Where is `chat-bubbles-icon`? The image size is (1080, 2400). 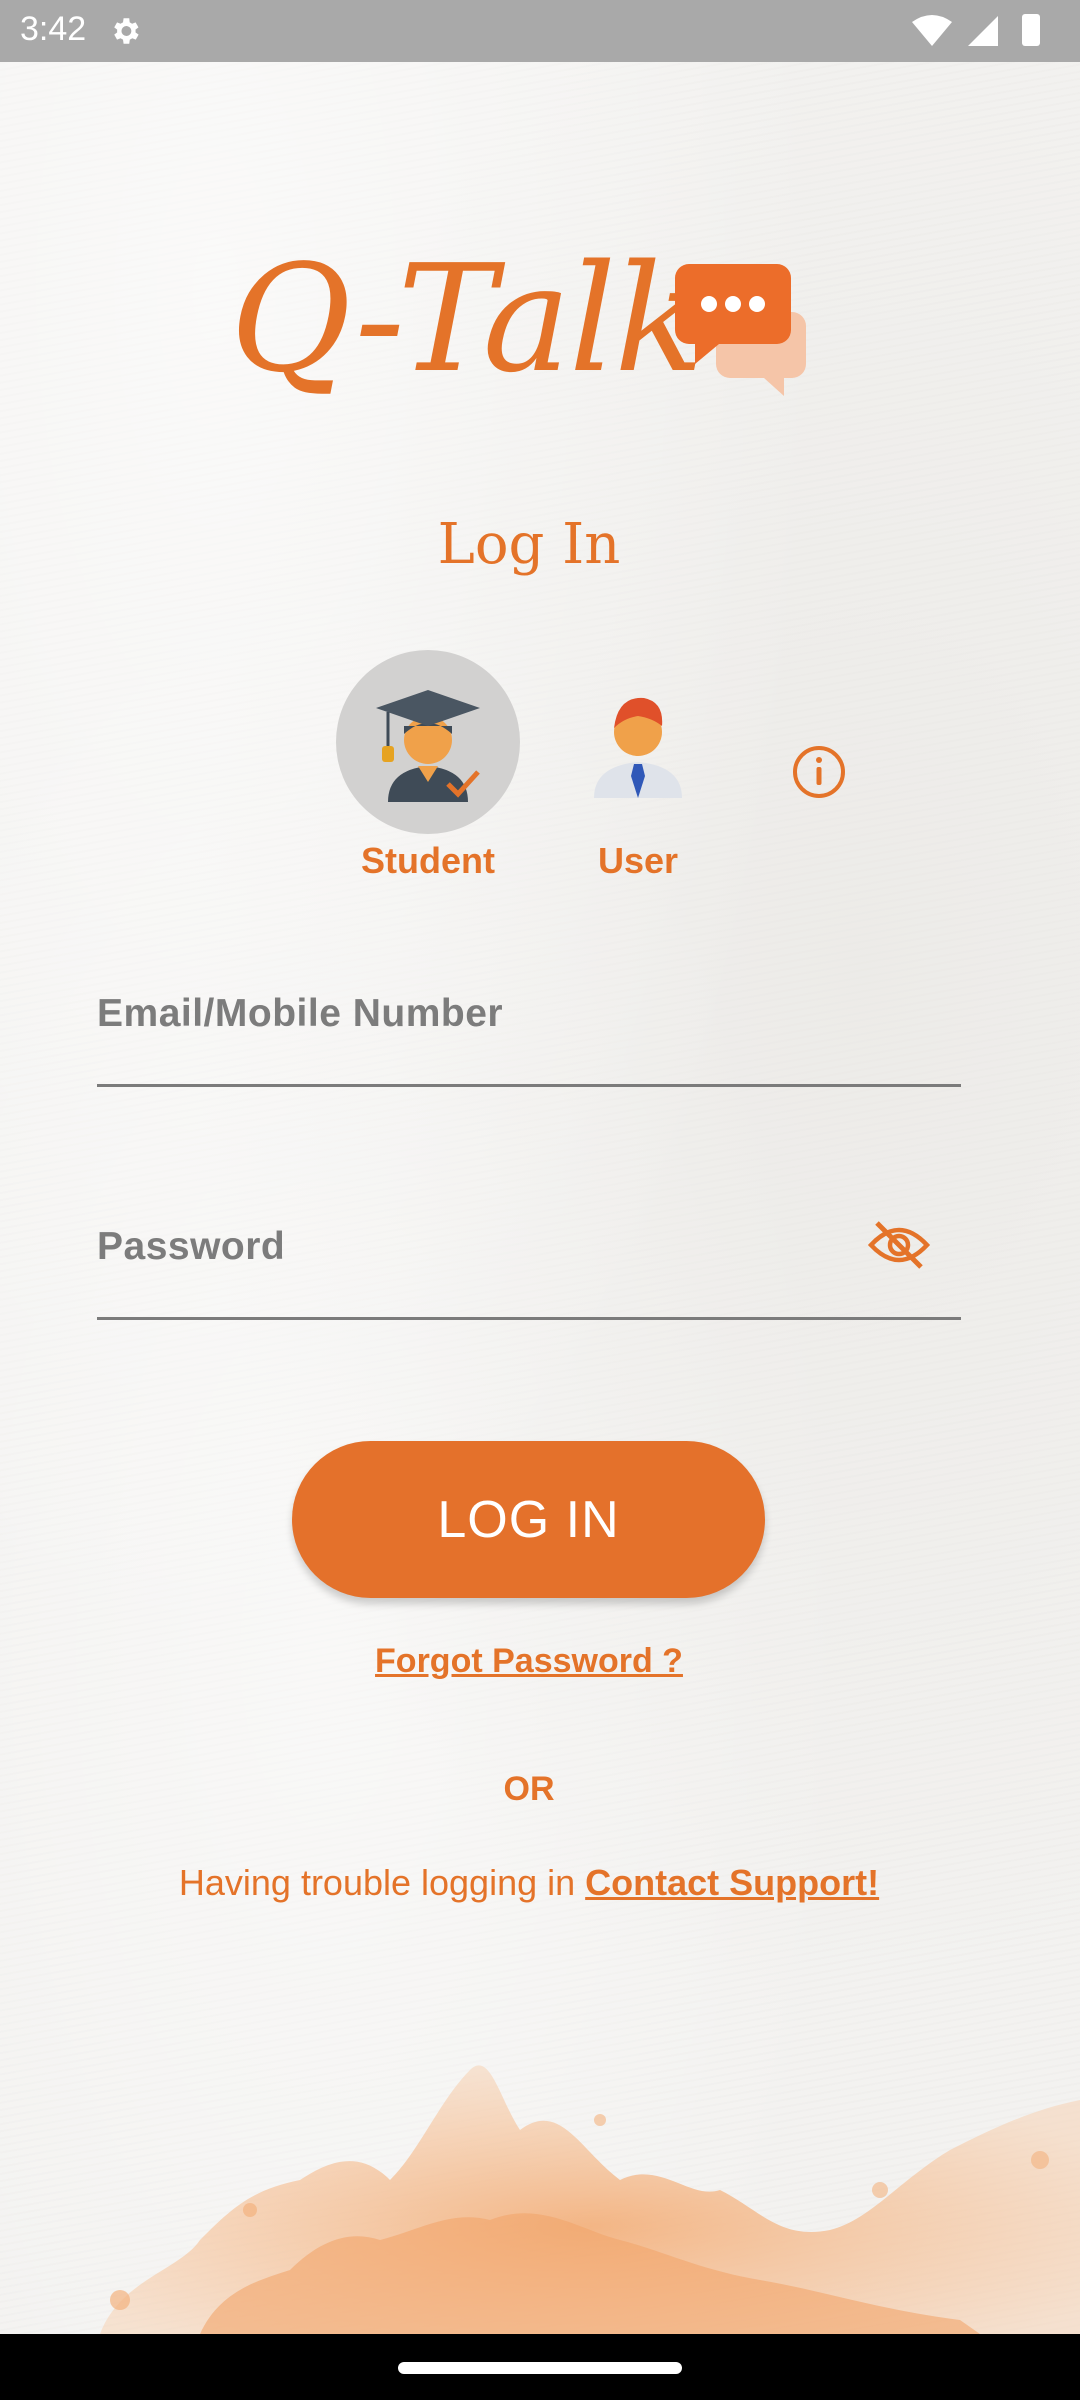
chat-bubbles-icon is located at coordinates (740, 330).